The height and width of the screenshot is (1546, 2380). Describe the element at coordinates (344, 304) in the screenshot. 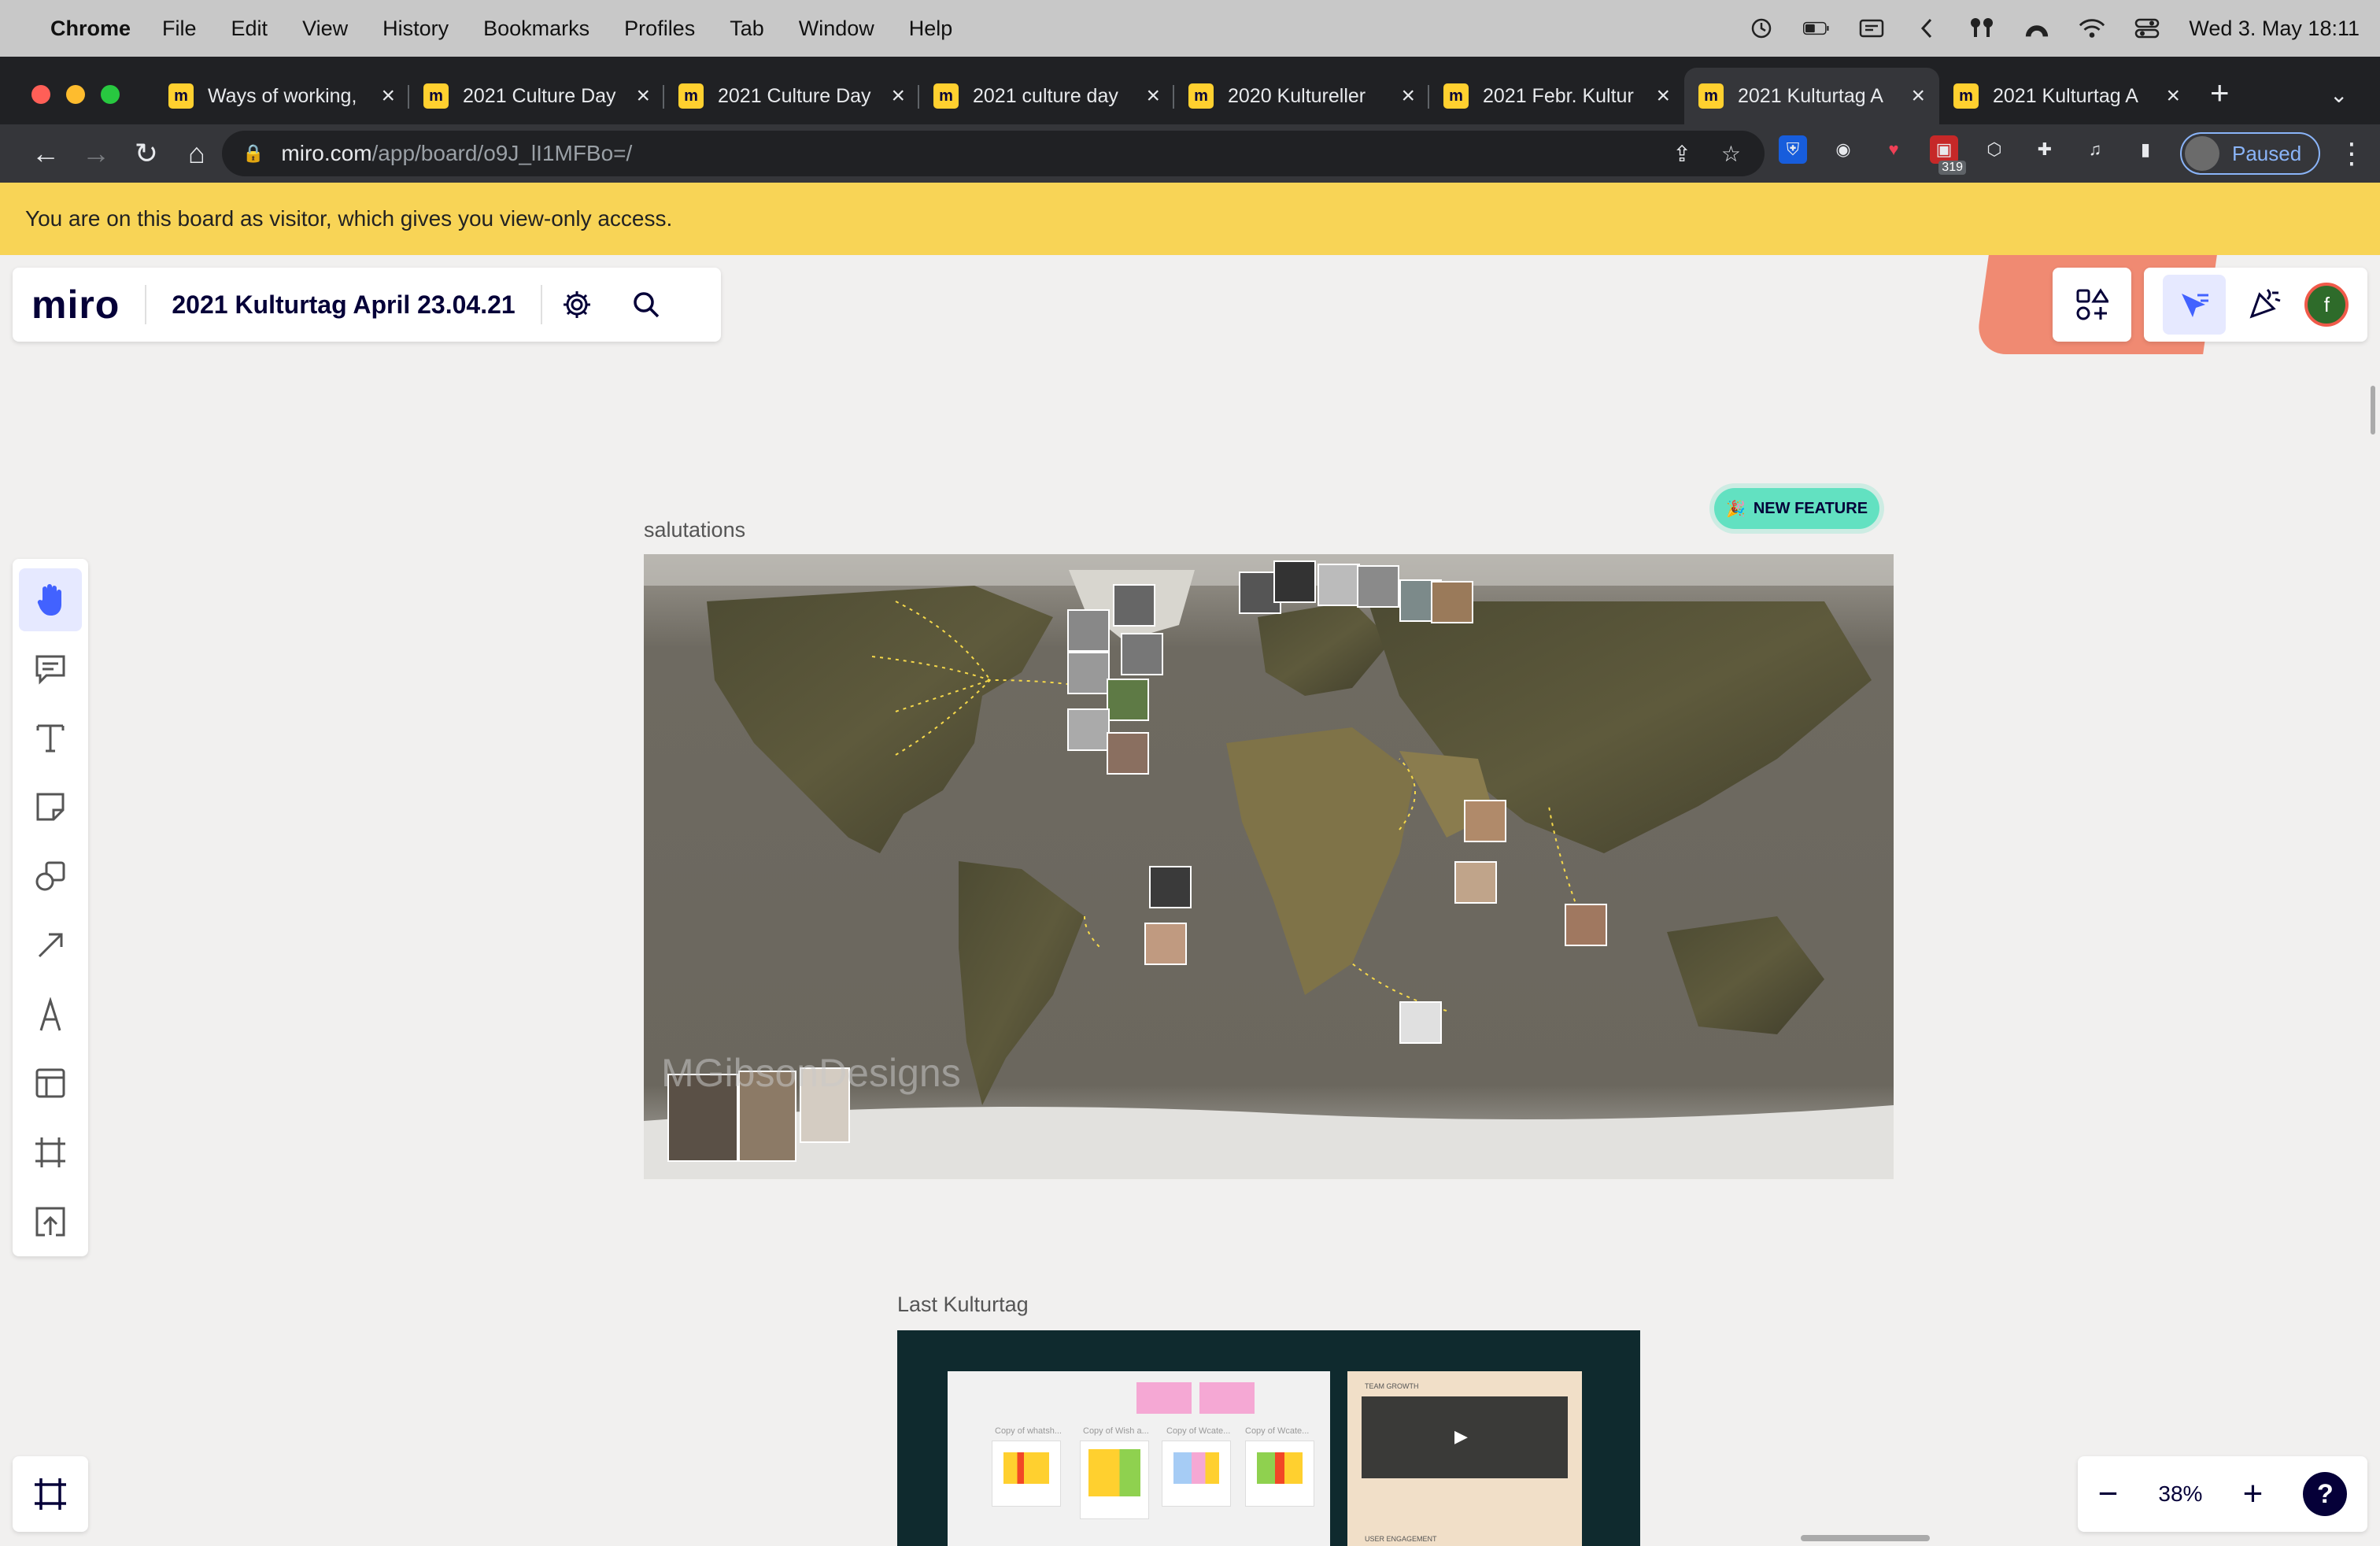

I see `board-title: 2021 Kulturtag April 23.04.21` at that location.